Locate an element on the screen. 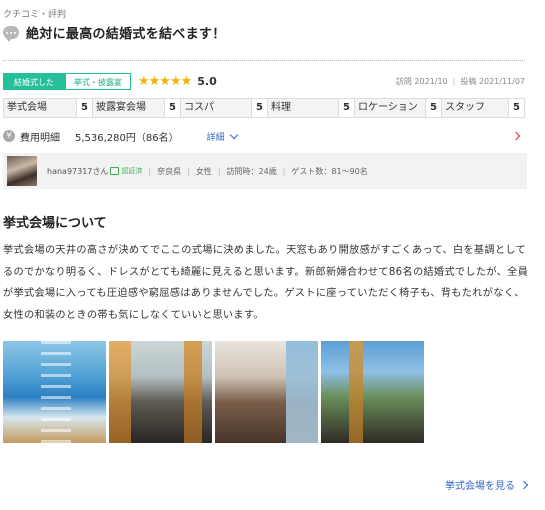  score-label: ロケーション is located at coordinates (390, 108).